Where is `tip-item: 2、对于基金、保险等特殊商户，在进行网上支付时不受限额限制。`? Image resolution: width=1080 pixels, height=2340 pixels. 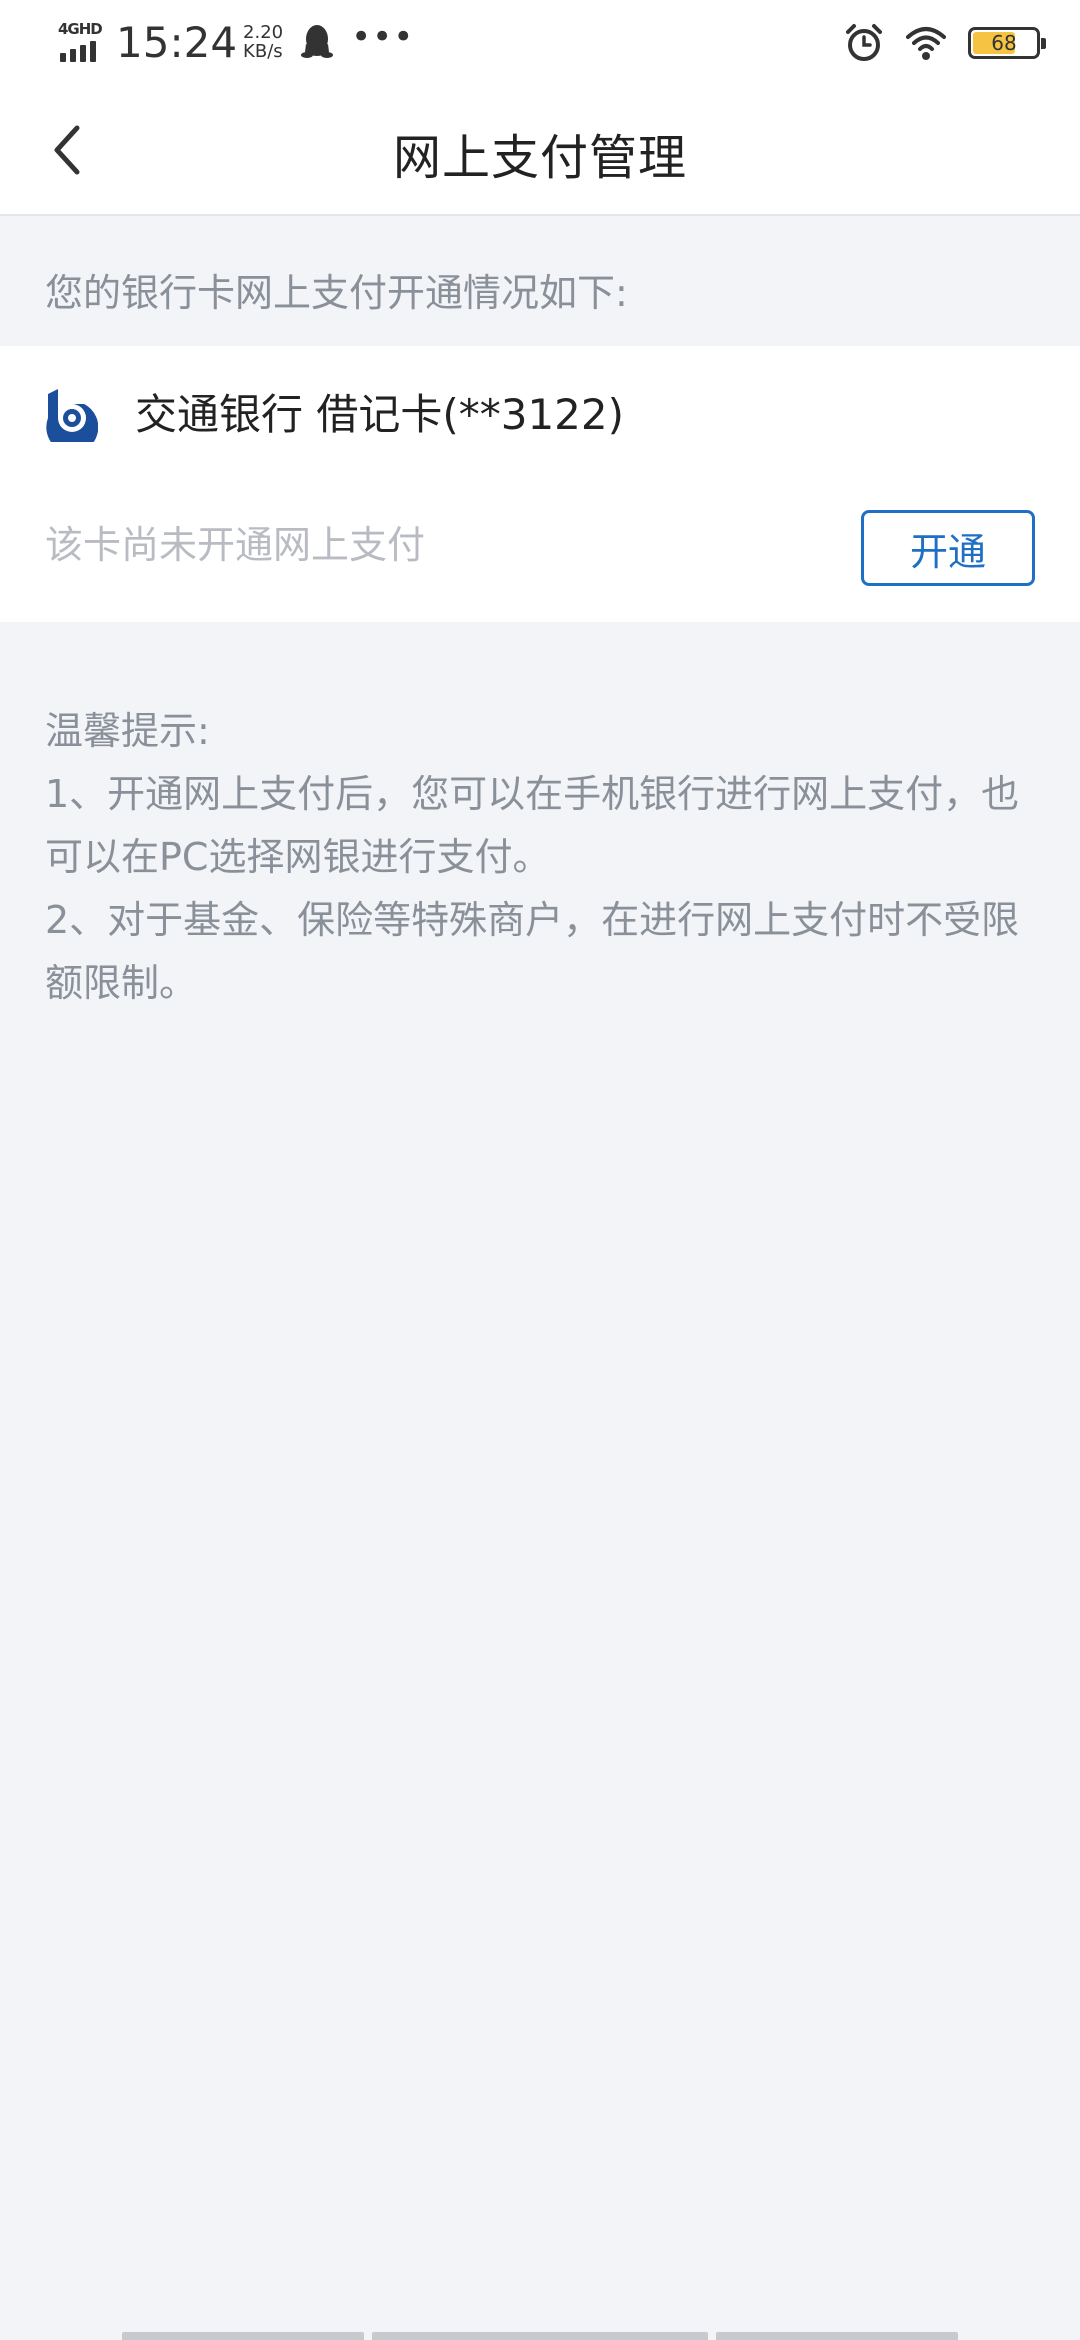
tip-item: 2、对于基金、保险等特殊商户，在进行网上支付时不受限额限制。 is located at coordinates (532, 951).